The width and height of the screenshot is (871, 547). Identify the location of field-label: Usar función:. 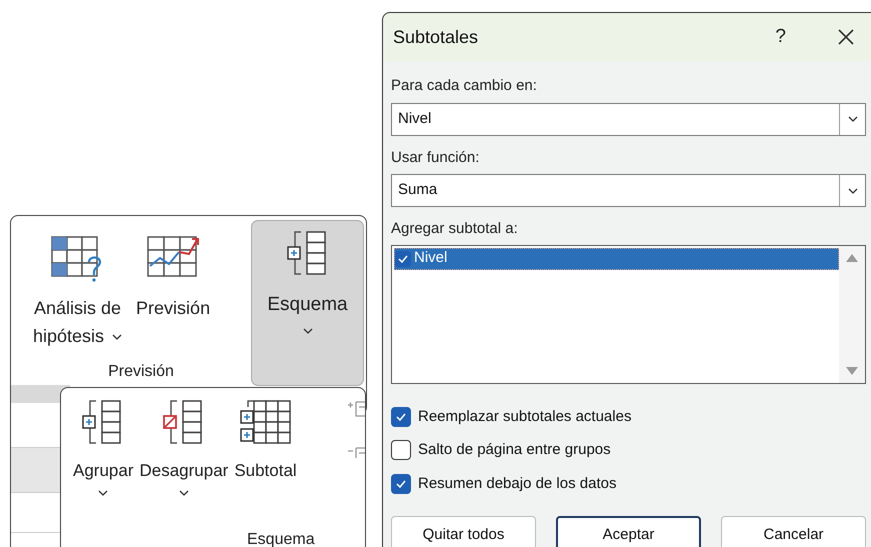
(435, 158).